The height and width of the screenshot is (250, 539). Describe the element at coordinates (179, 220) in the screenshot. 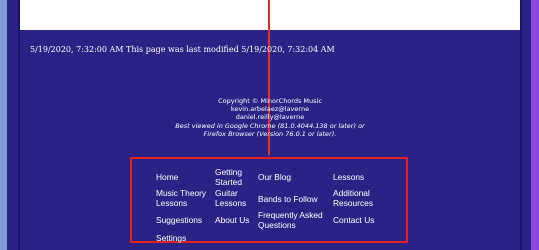

I see `nav-link-suggestions: Suggestions` at that location.